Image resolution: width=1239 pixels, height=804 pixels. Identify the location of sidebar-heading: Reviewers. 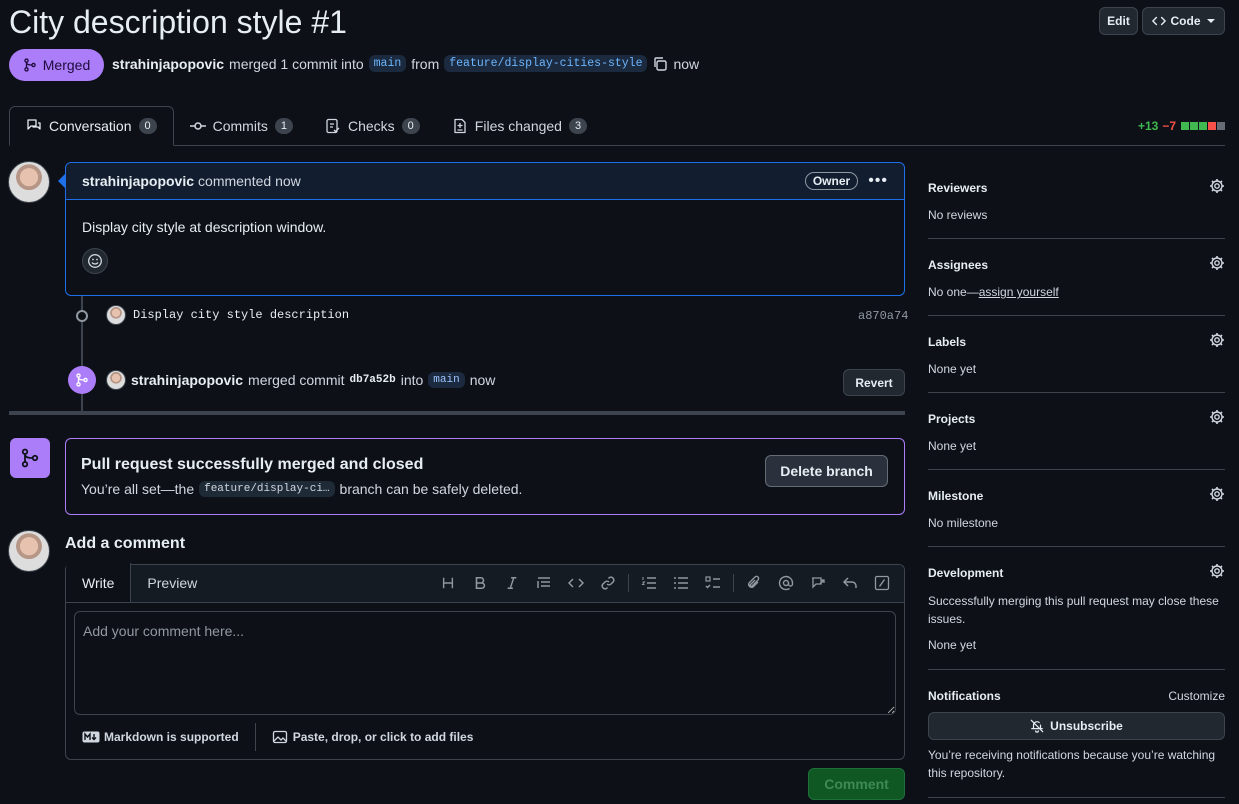
(1076, 188).